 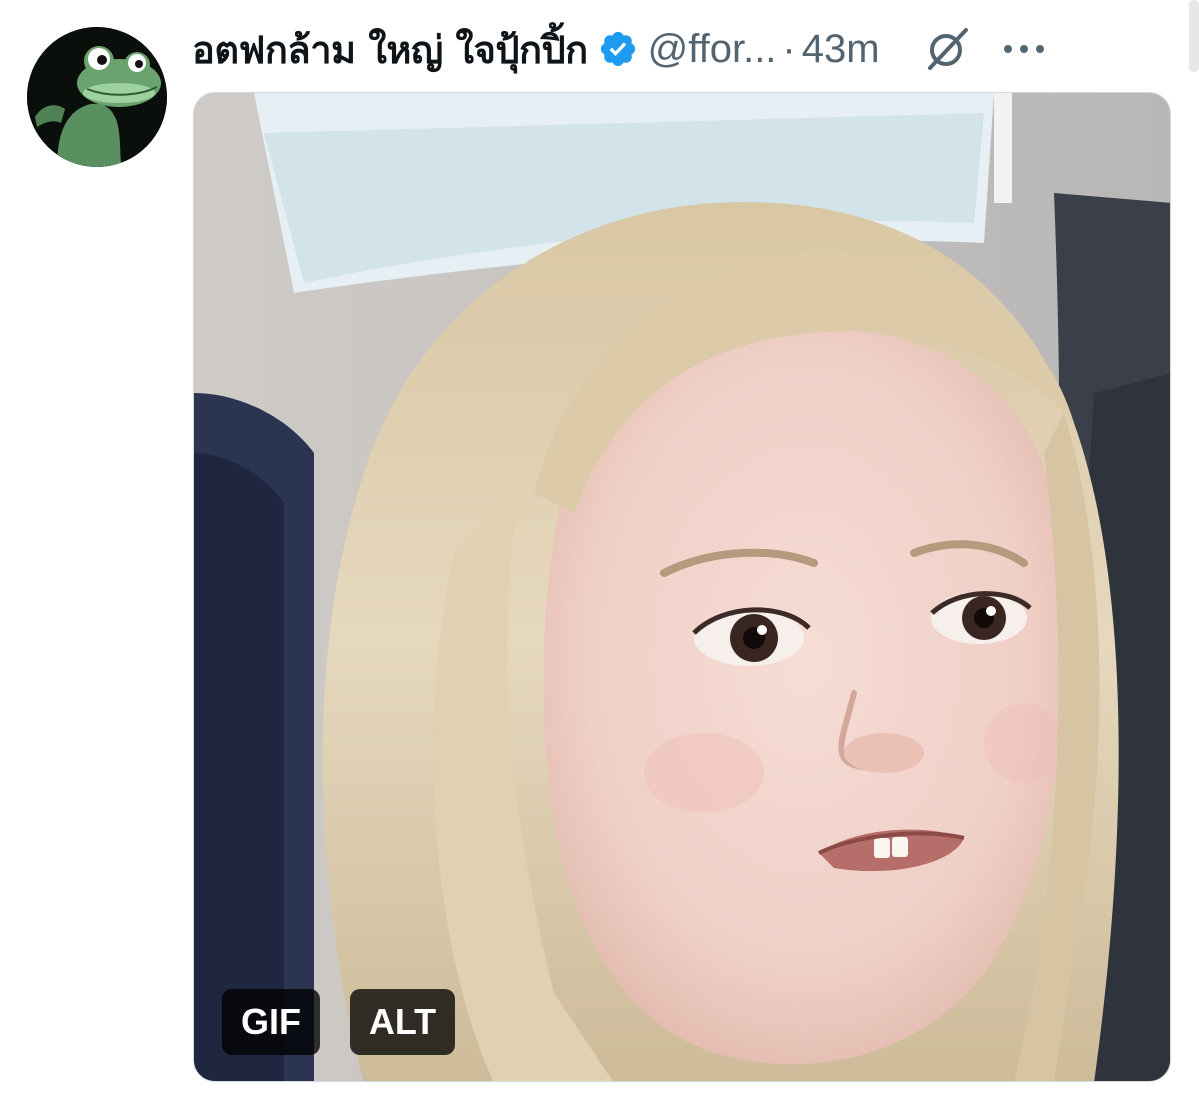 What do you see at coordinates (390, 49) in the screenshot?
I see `display-name: อตฟกล้าม ใหญ่ ใจปุ้กปิ้ก` at bounding box center [390, 49].